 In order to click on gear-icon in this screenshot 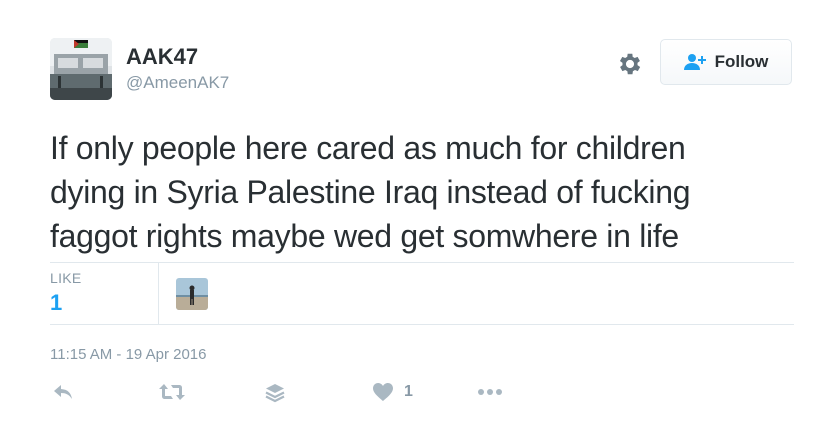, I will do `click(630, 64)`.